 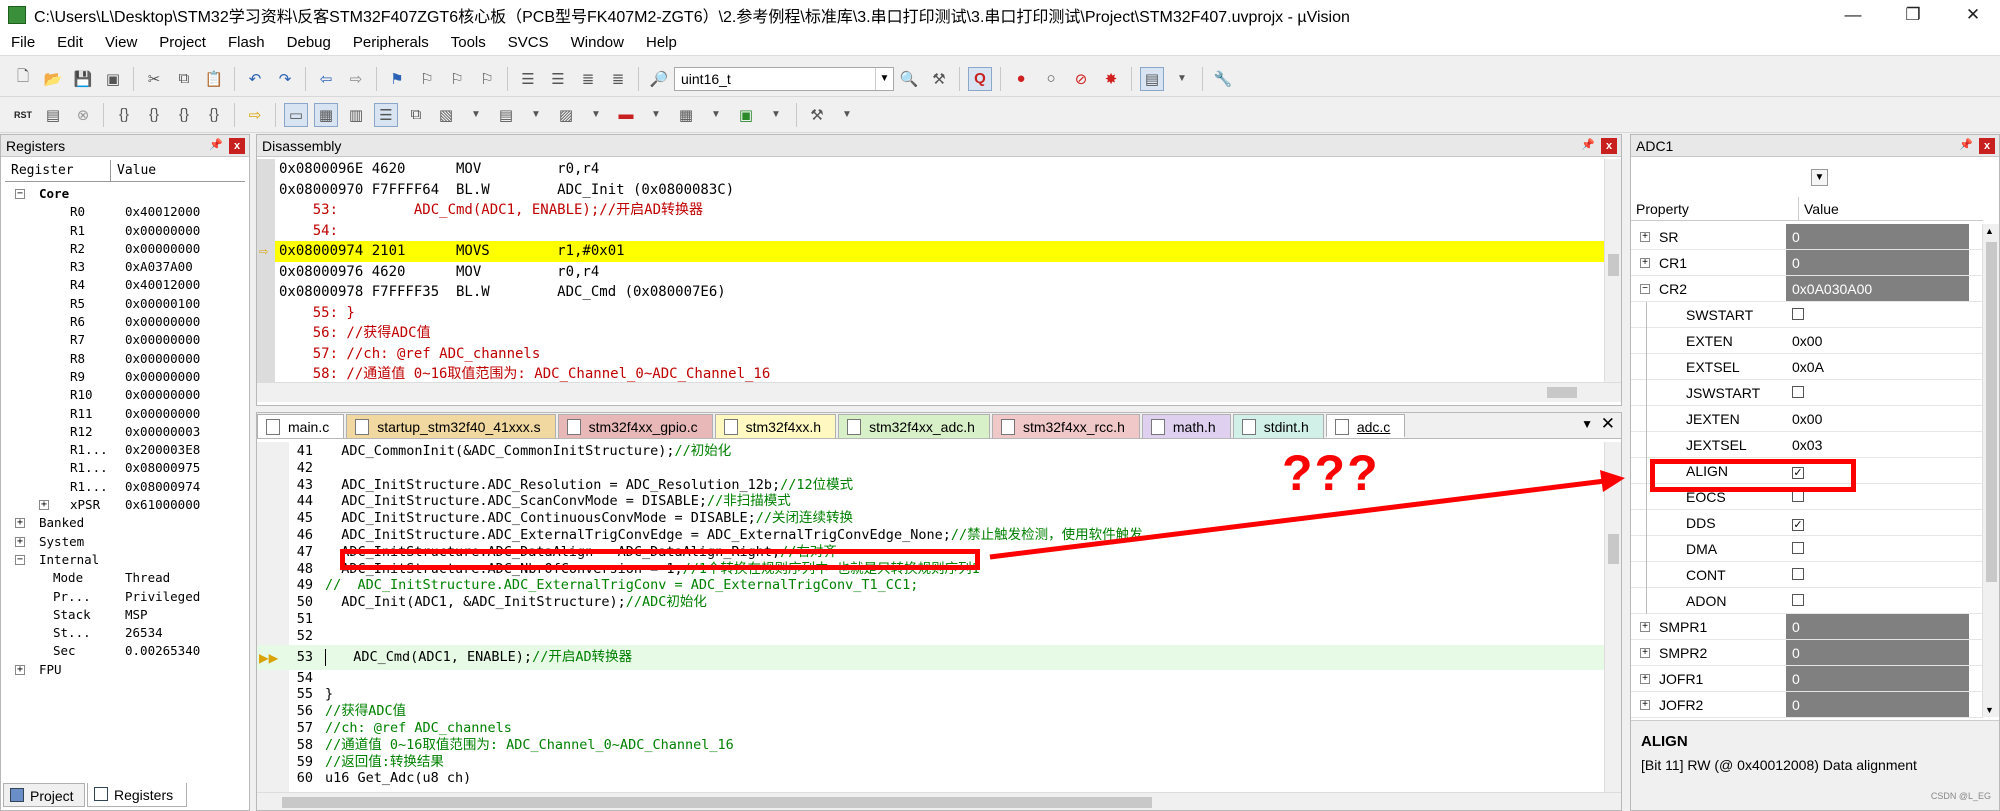 I want to click on annotation-arrow-head, so click(x=1612, y=481).